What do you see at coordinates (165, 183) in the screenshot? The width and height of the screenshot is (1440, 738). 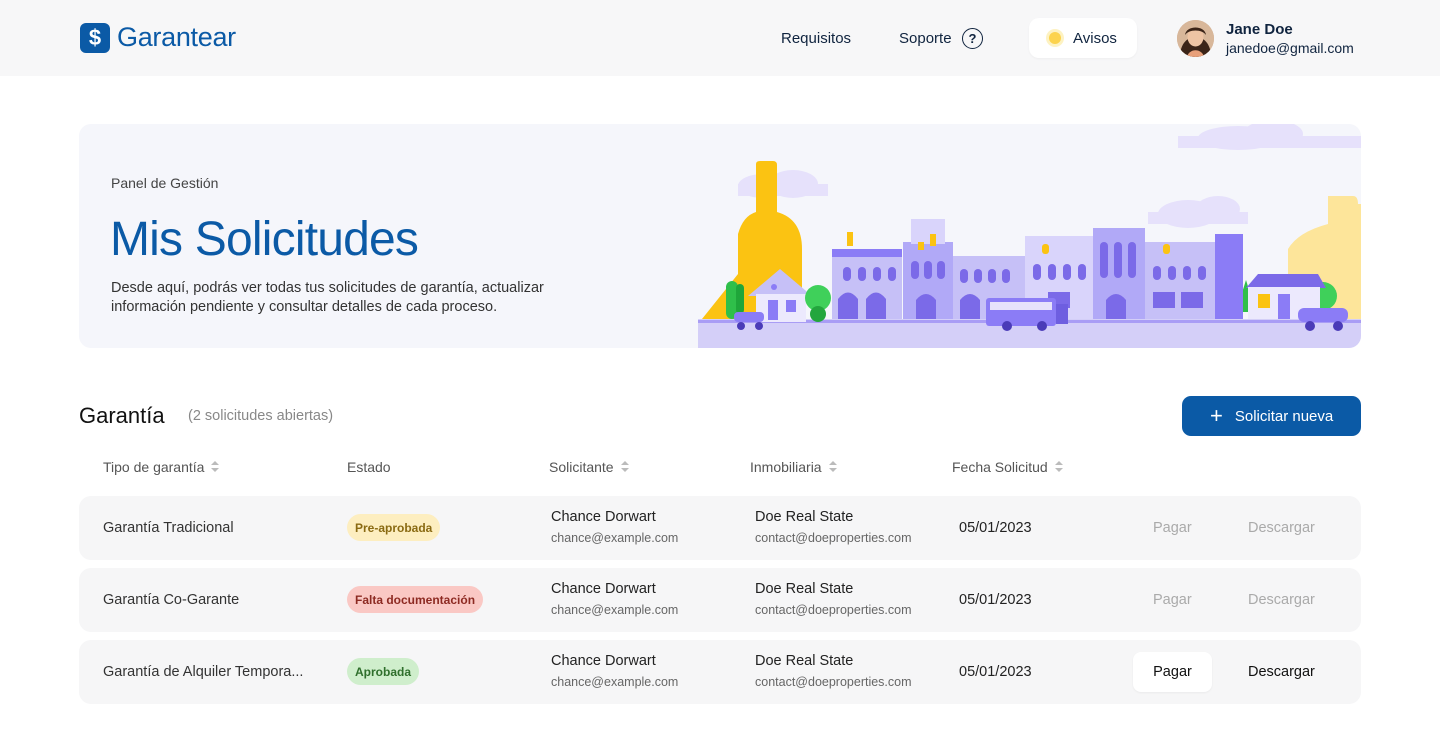 I see `breadcrumb: Panel de Gestión` at bounding box center [165, 183].